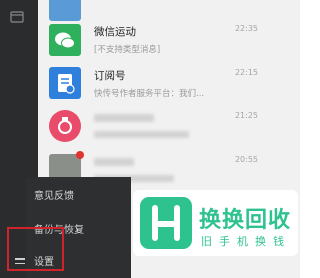 The image size is (320, 278). I want to click on document-icon, so click(66, 84).